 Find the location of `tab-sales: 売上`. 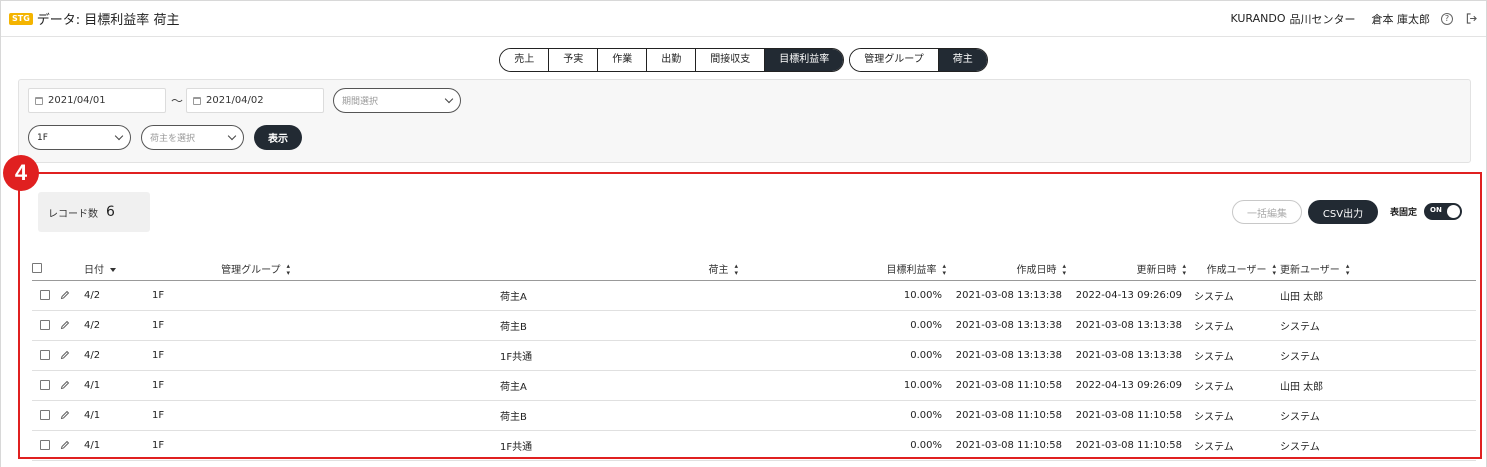

tab-sales: 売上 is located at coordinates (525, 60).